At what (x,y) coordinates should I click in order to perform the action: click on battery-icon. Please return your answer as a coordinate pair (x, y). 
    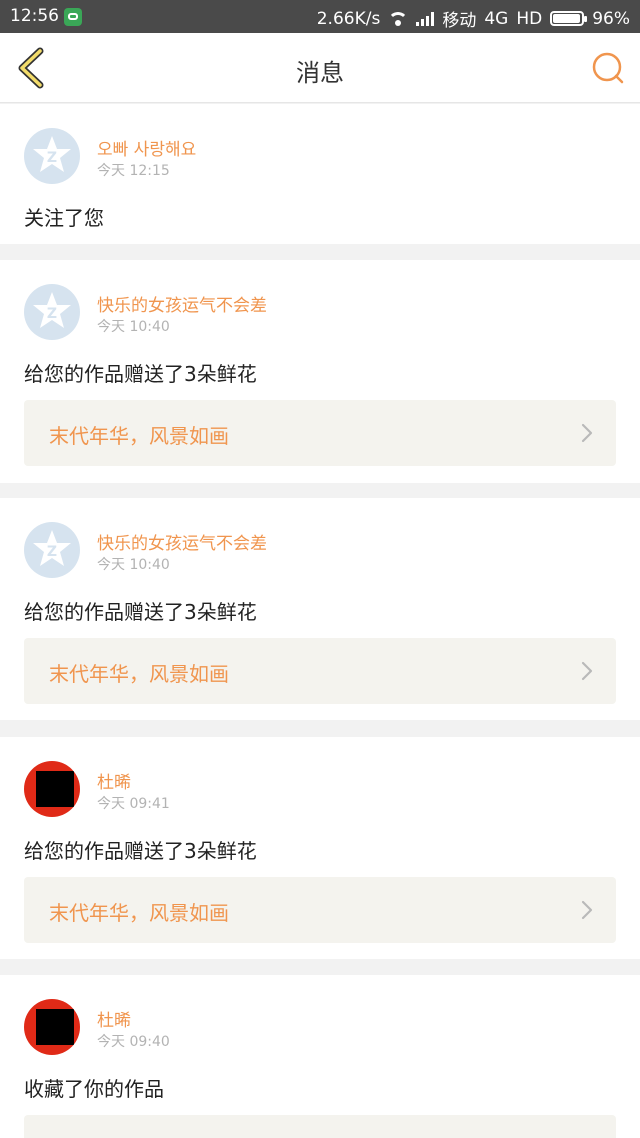
    Looking at the image, I should click on (569, 18).